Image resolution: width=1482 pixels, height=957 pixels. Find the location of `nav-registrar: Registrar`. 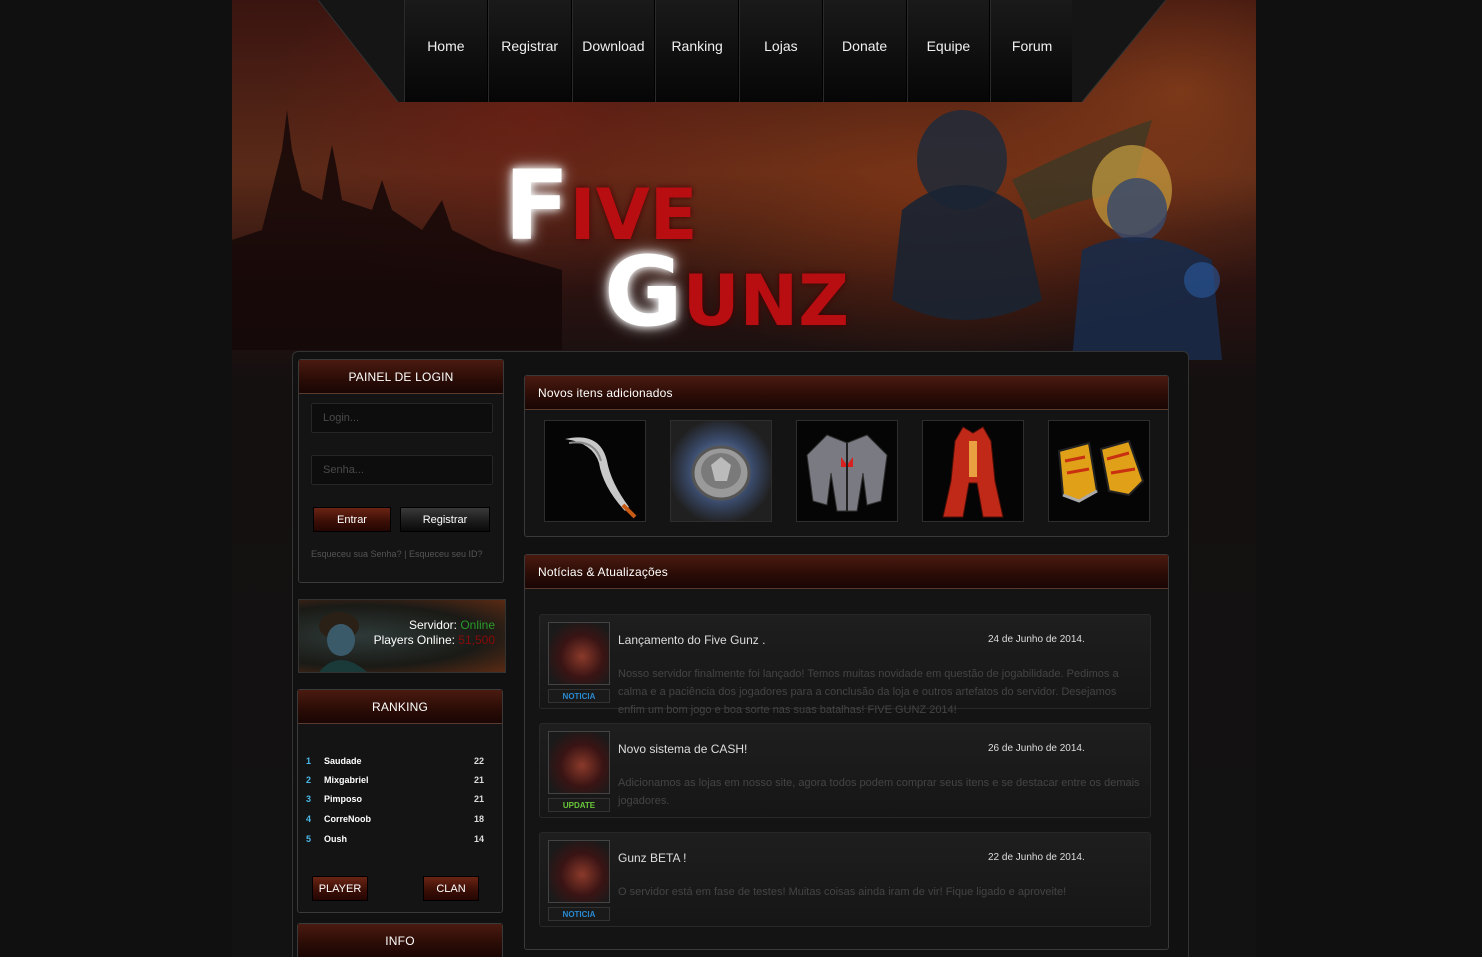

nav-registrar: Registrar is located at coordinates (529, 51).